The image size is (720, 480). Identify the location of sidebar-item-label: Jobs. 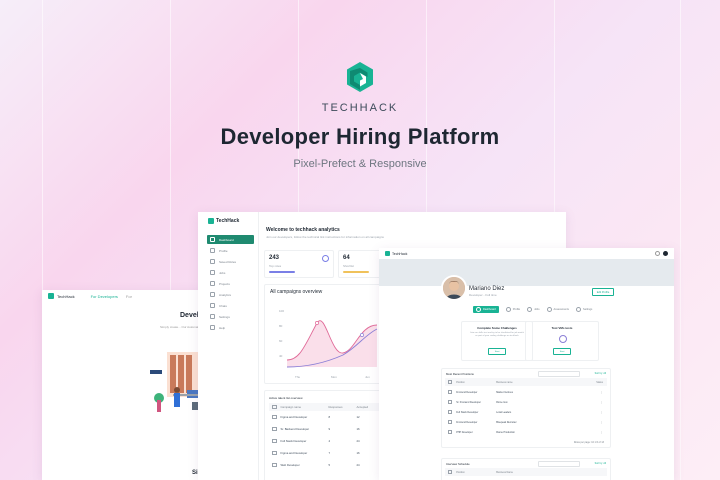
(222, 272).